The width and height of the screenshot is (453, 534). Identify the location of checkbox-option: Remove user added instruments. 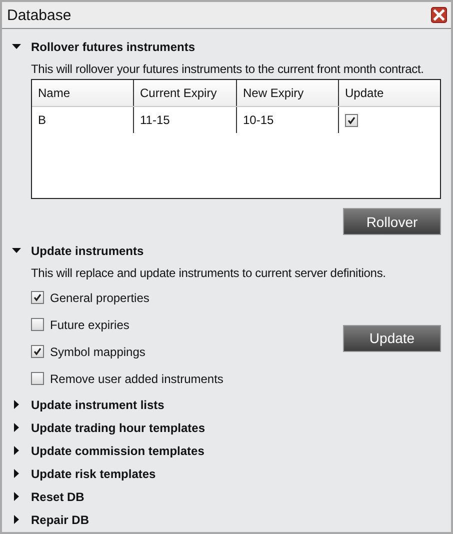
(127, 378).